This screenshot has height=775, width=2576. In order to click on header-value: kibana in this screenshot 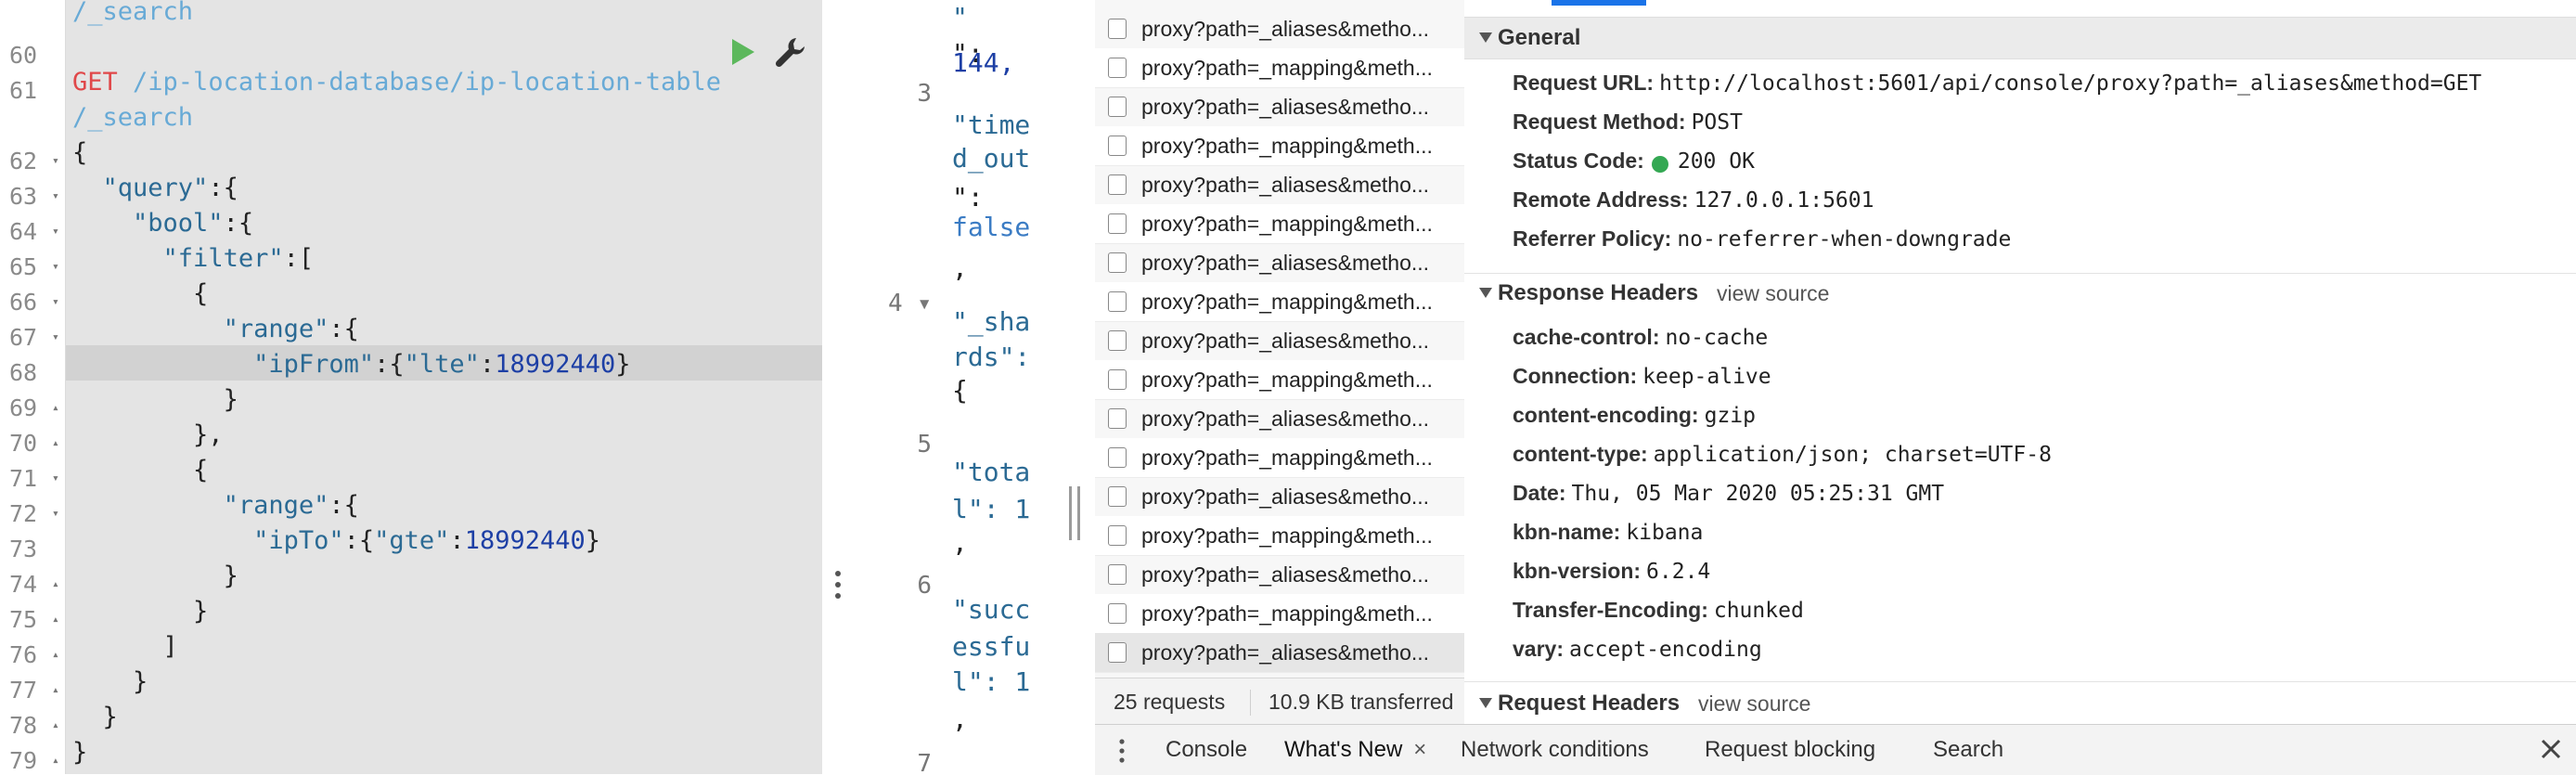, I will do `click(1664, 533)`.